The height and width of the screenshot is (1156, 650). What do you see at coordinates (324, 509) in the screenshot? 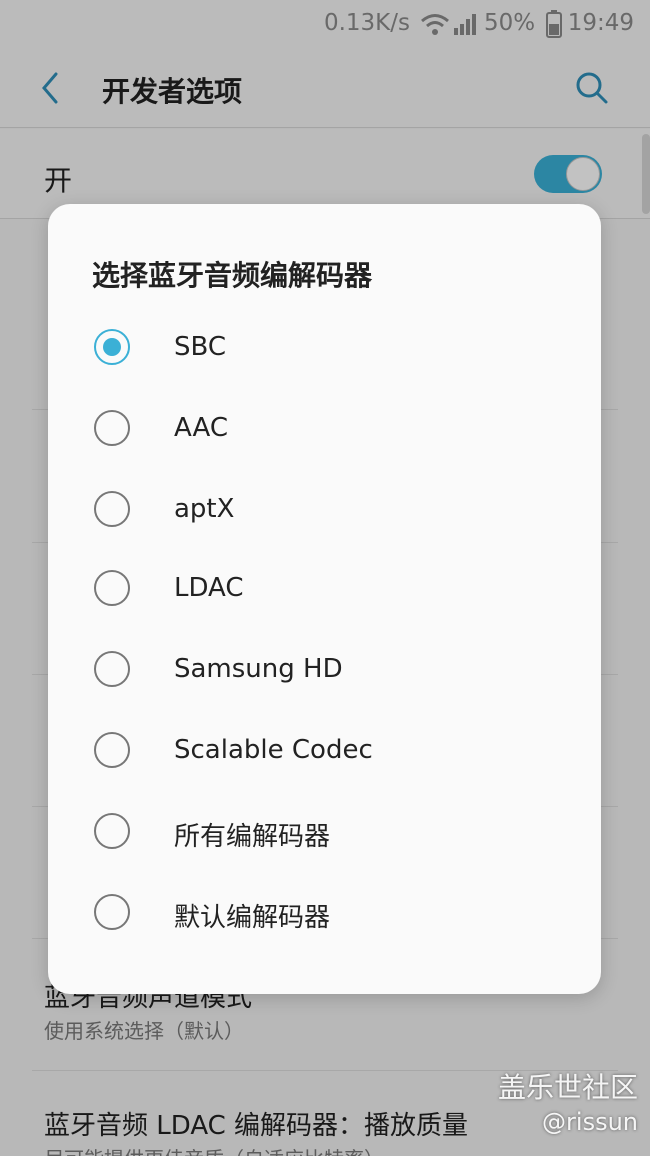
I see `codec-option-aptx: aptX` at bounding box center [324, 509].